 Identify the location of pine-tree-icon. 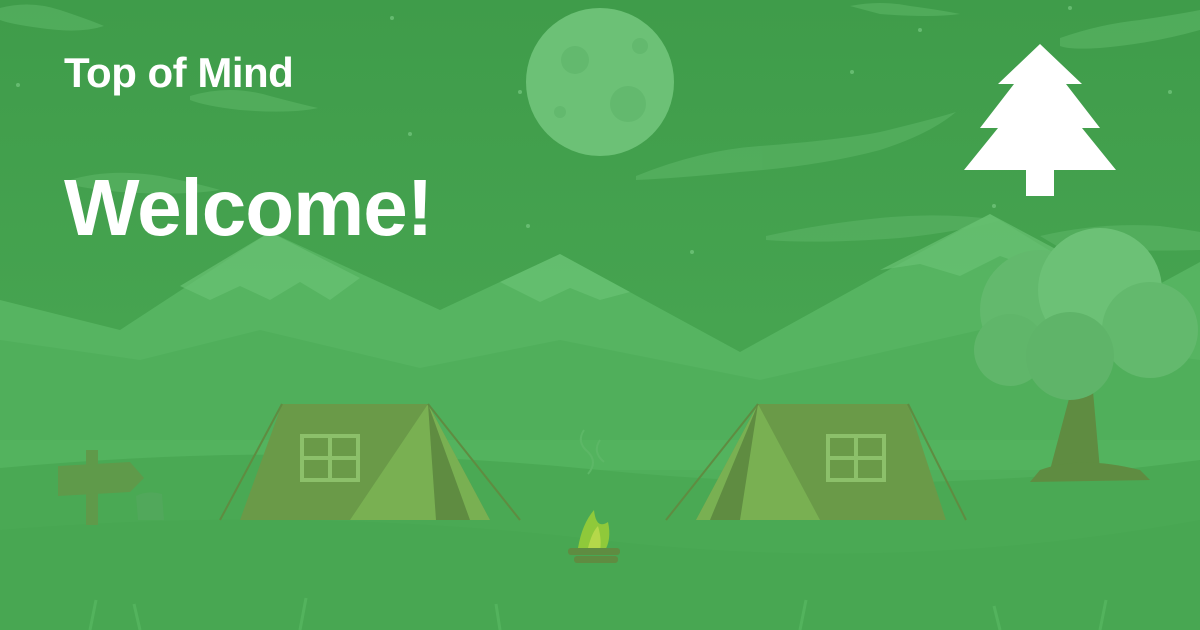
(1040, 120).